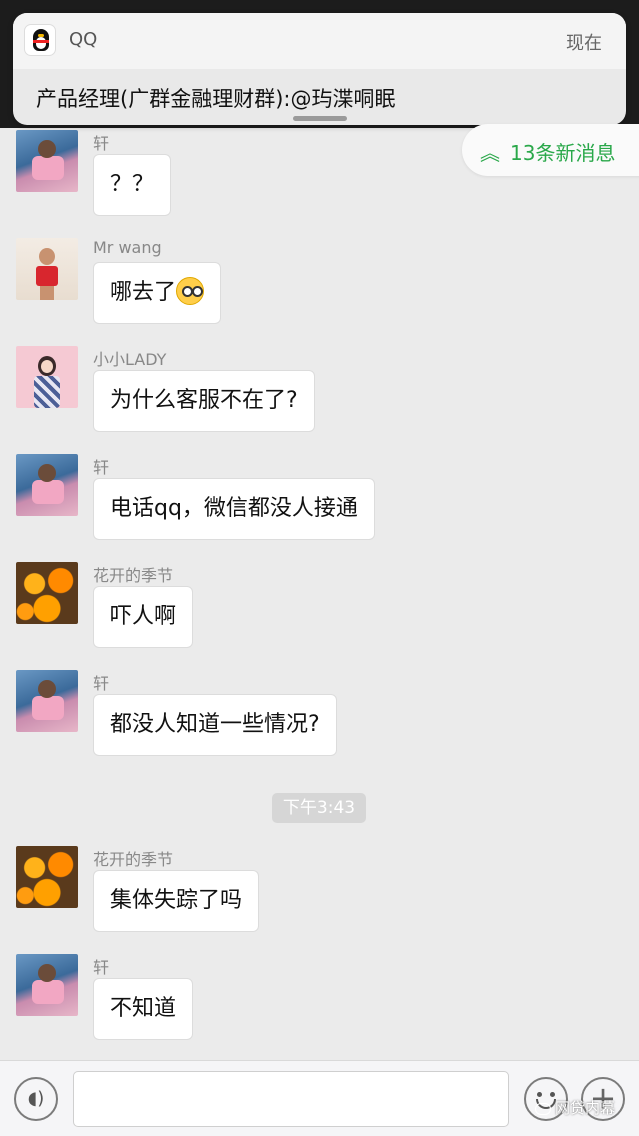  What do you see at coordinates (40, 40) in the screenshot?
I see `qq-penguin-icon` at bounding box center [40, 40].